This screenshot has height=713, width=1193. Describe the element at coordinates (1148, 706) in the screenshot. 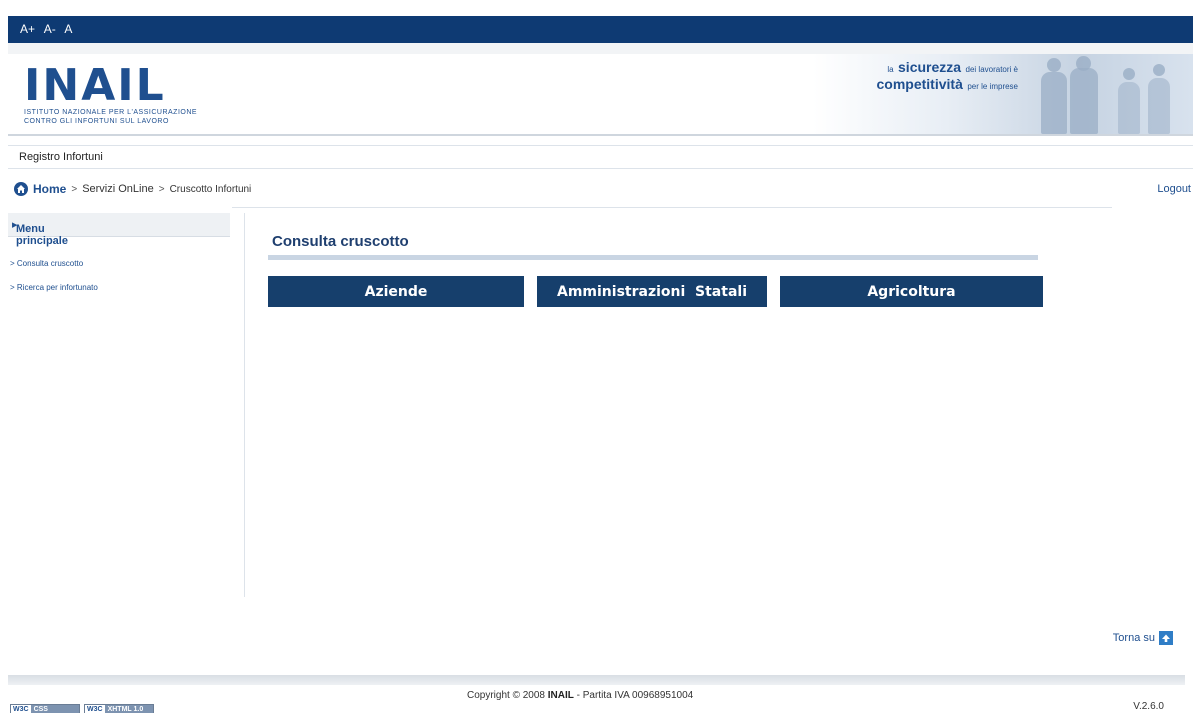

I see `version-label: V.2.6.0` at that location.